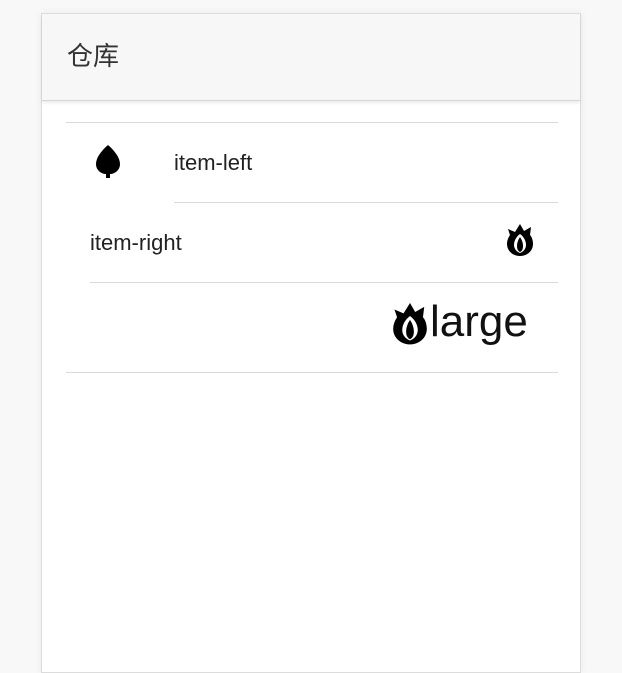 Image resolution: width=622 pixels, height=673 pixels. Describe the element at coordinates (213, 162) in the screenshot. I see `list-item-label: item-left` at that location.